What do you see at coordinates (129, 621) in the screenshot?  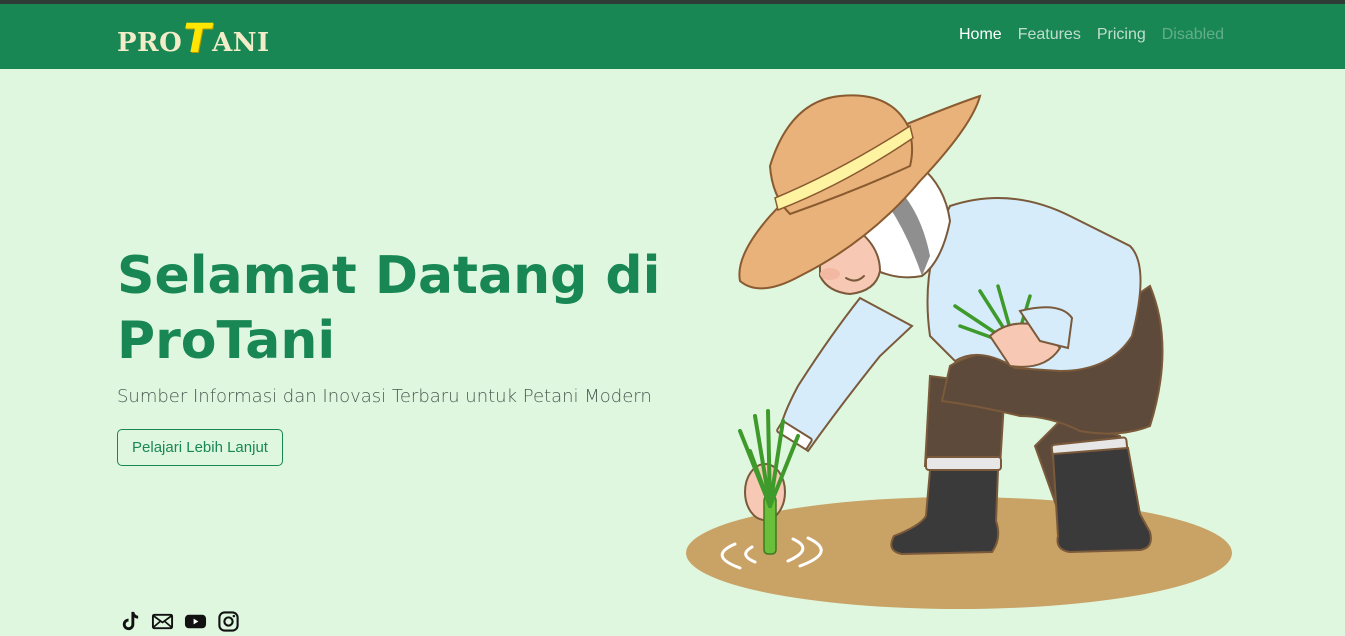 I see `tiktok-icon` at bounding box center [129, 621].